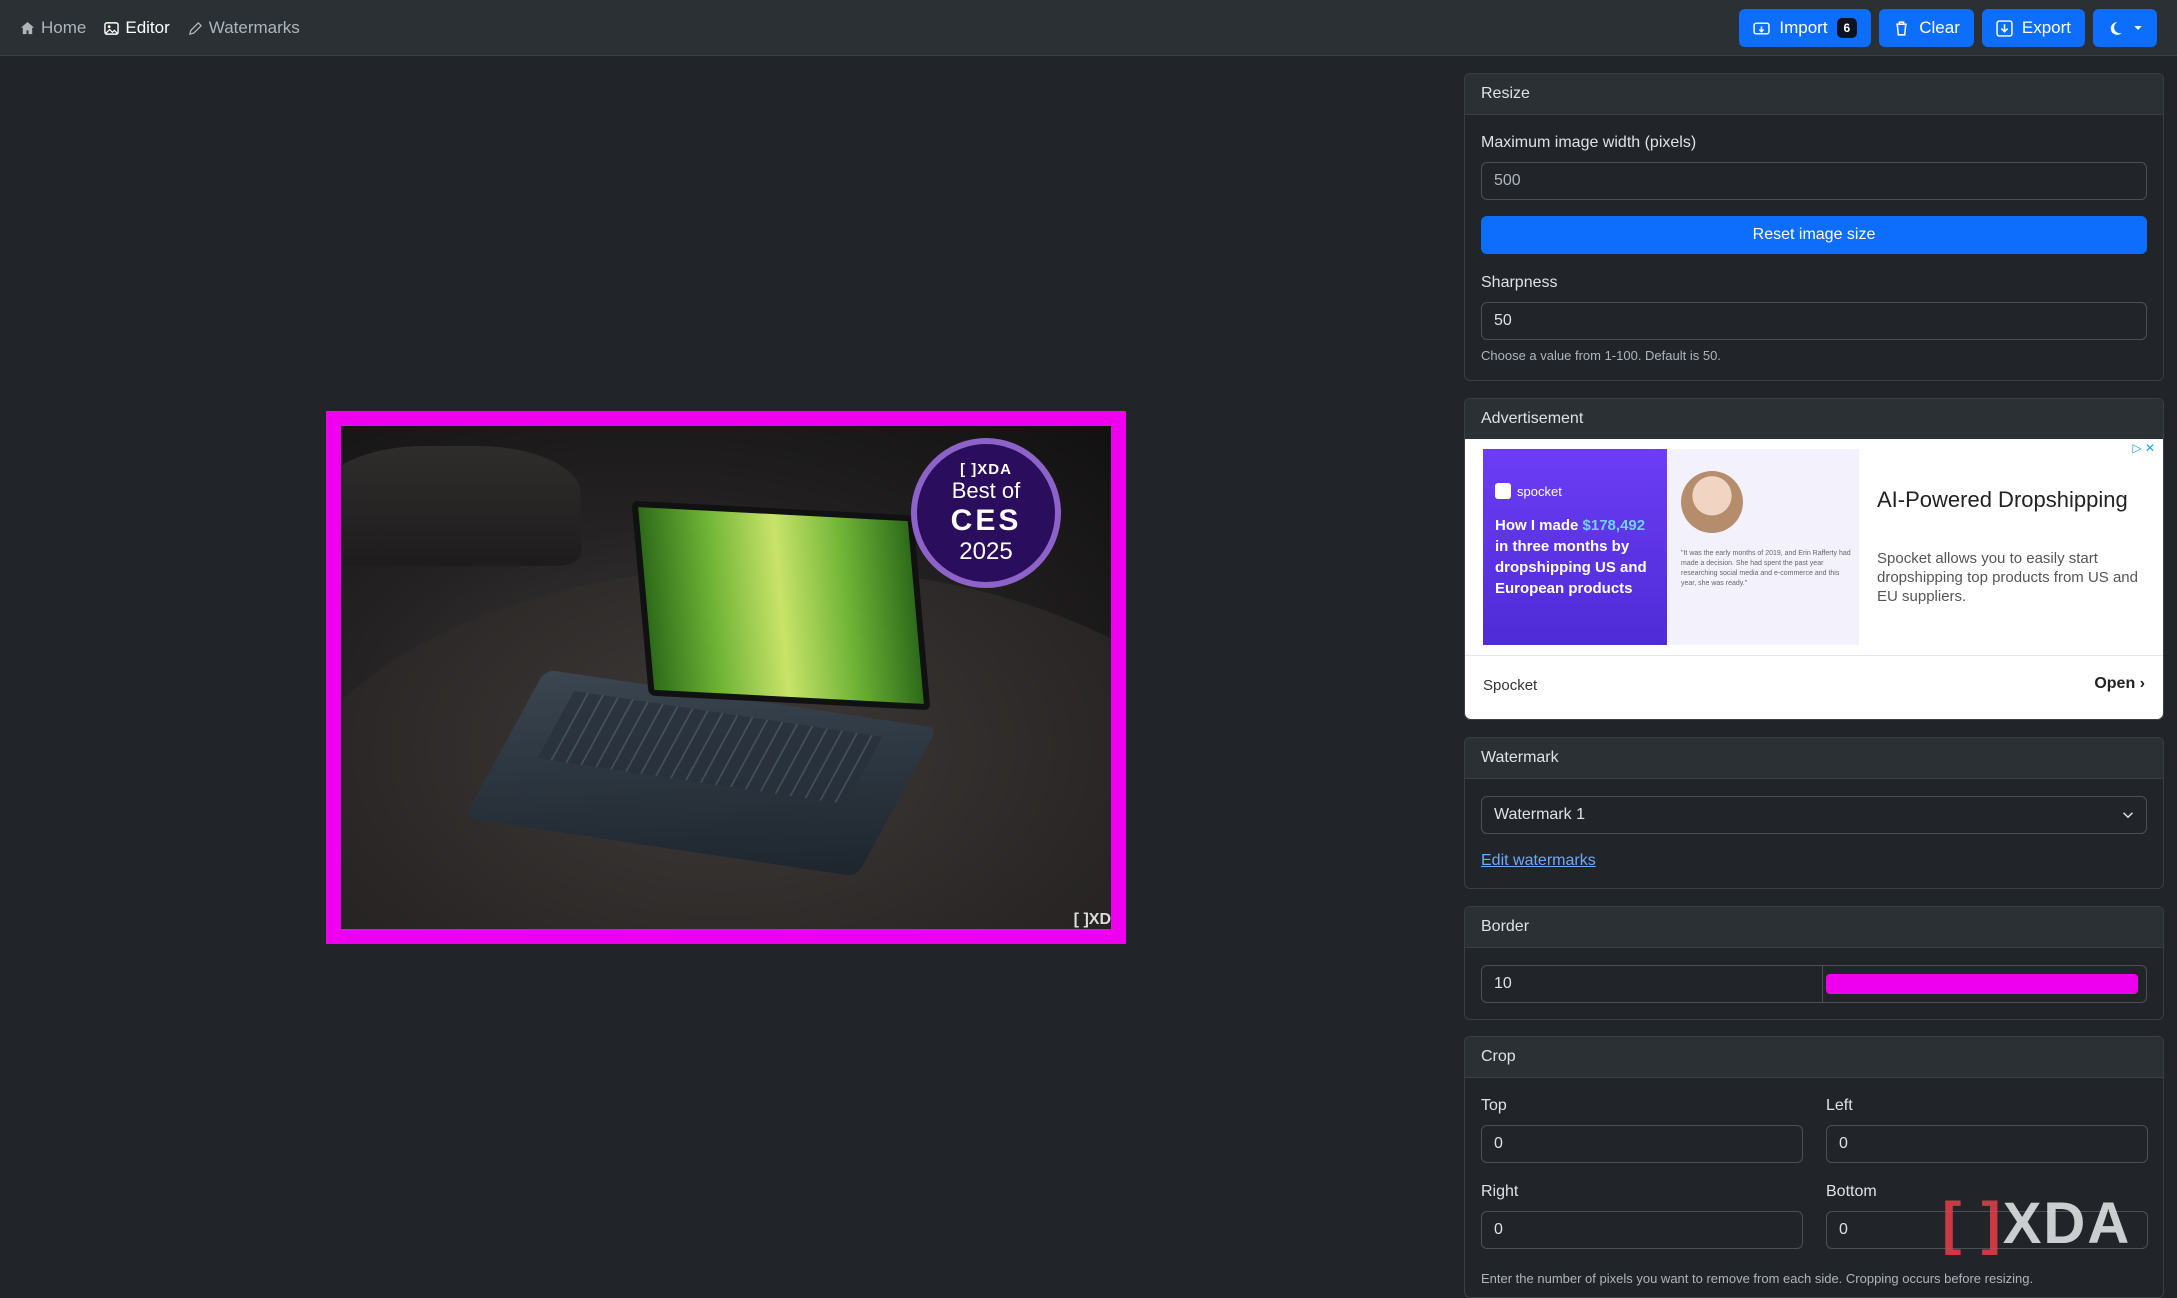 This screenshot has height=1298, width=2177. I want to click on laptop-screen, so click(781, 605).